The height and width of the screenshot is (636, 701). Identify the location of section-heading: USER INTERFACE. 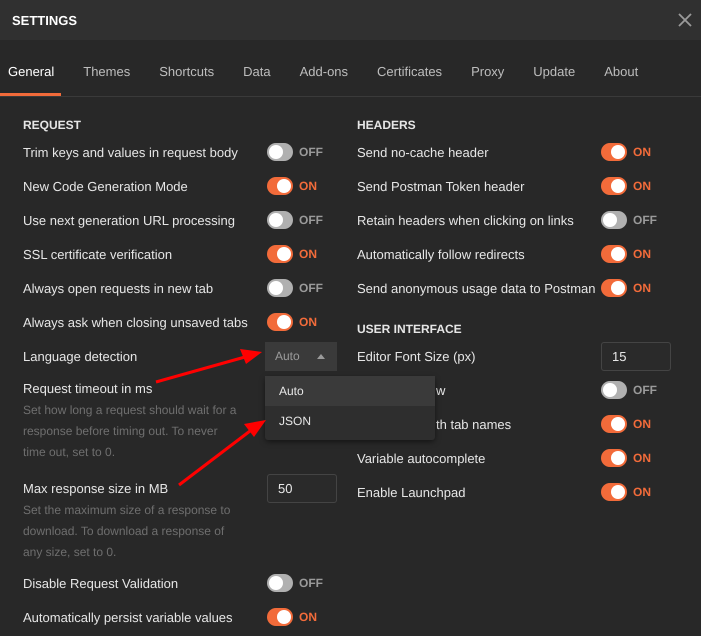
(410, 329).